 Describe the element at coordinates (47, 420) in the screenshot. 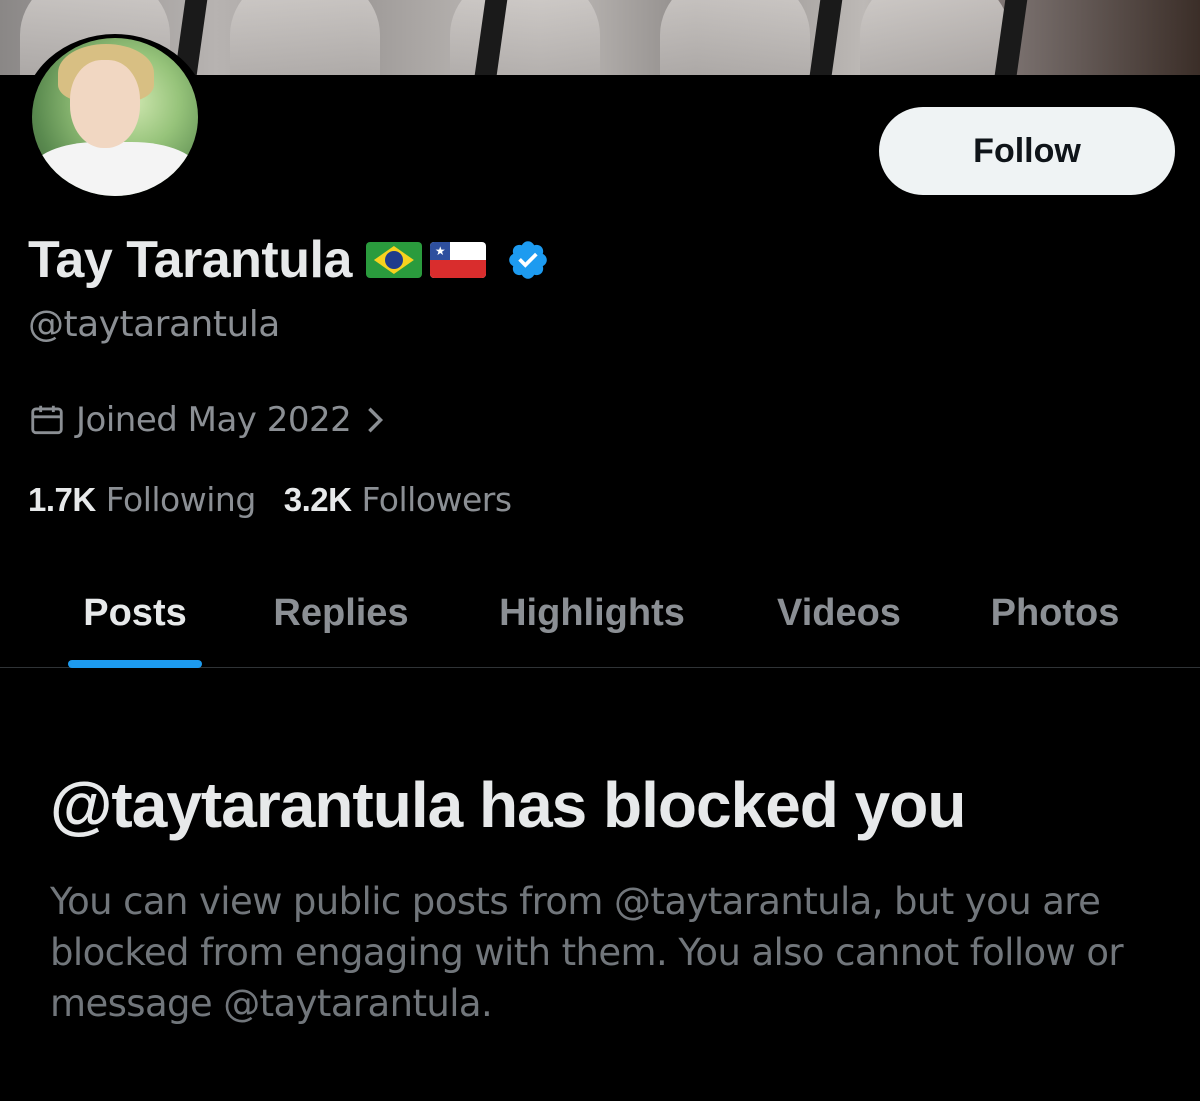

I see `calendar-icon` at that location.